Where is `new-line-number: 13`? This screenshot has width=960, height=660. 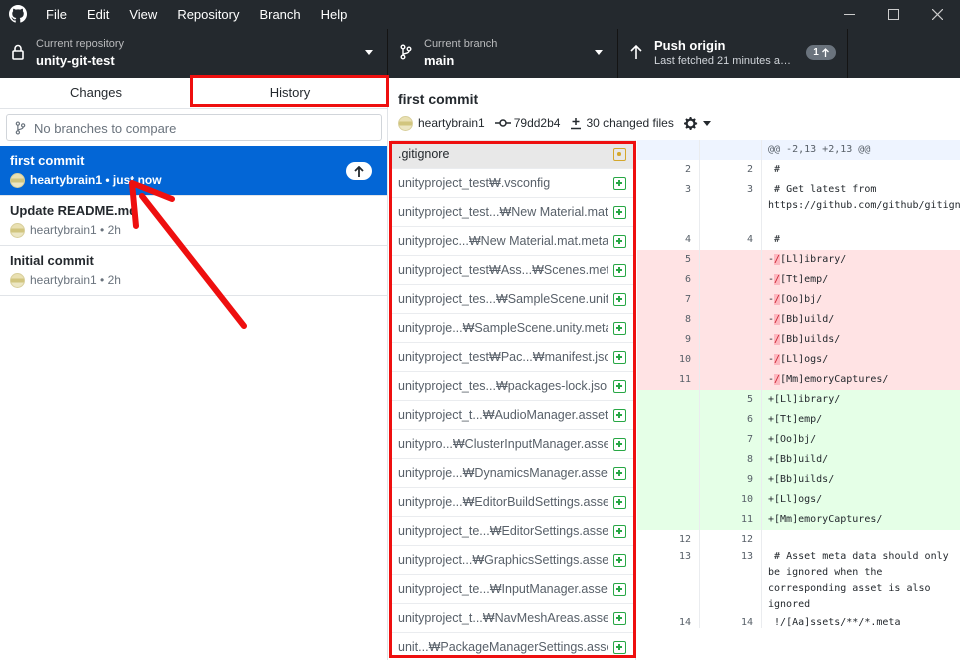 new-line-number: 13 is located at coordinates (731, 580).